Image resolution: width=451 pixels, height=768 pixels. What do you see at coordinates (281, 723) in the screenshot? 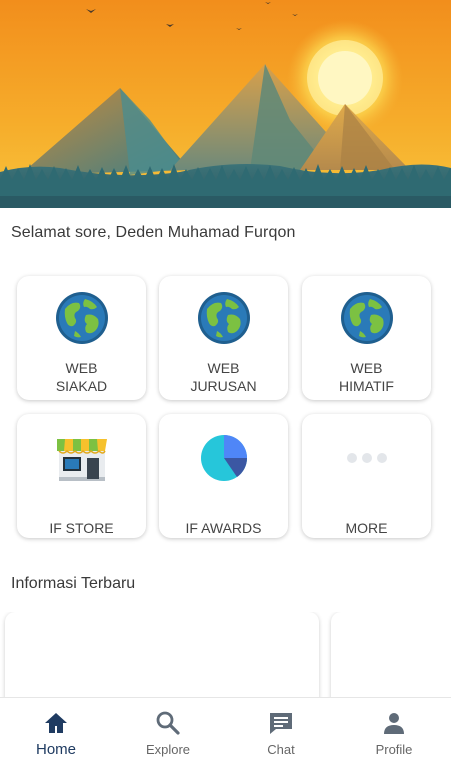
I see `chat-icon` at bounding box center [281, 723].